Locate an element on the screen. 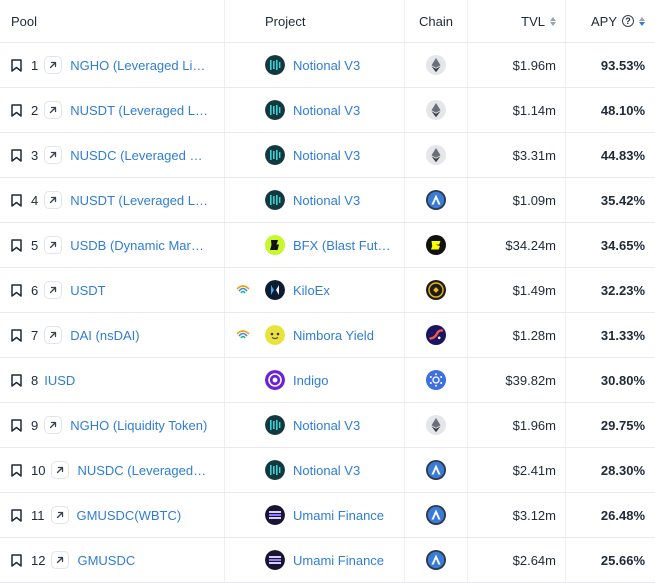 The image size is (655, 583). pool-name-link: USDB (Dynamic Market Maker) is located at coordinates (139, 245).